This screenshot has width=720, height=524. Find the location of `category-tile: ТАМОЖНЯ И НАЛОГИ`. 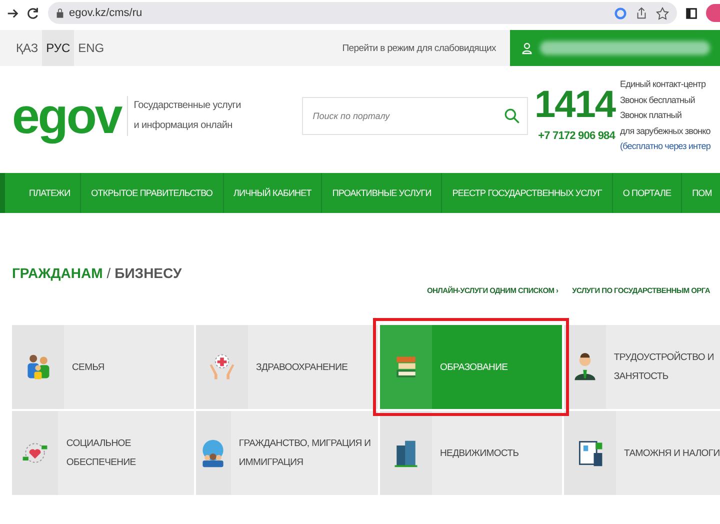

category-tile: ТАМОЖНЯ И НАЛОГИ is located at coordinates (642, 453).